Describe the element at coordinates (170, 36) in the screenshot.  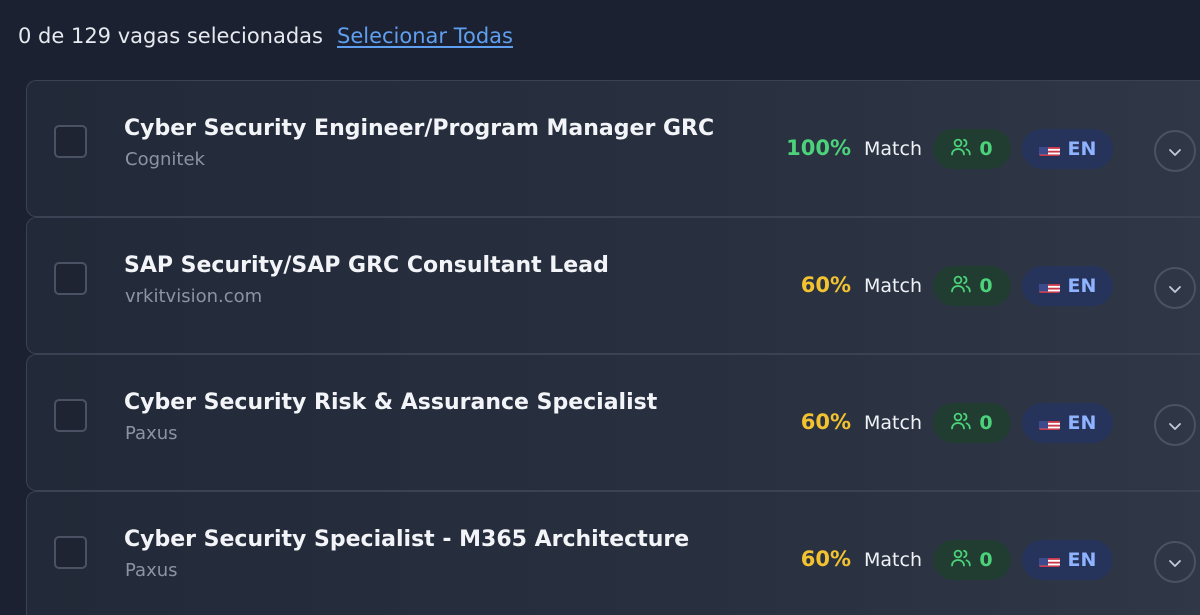
I see `selection-count: 0 de 129 vagas selecionadas` at that location.